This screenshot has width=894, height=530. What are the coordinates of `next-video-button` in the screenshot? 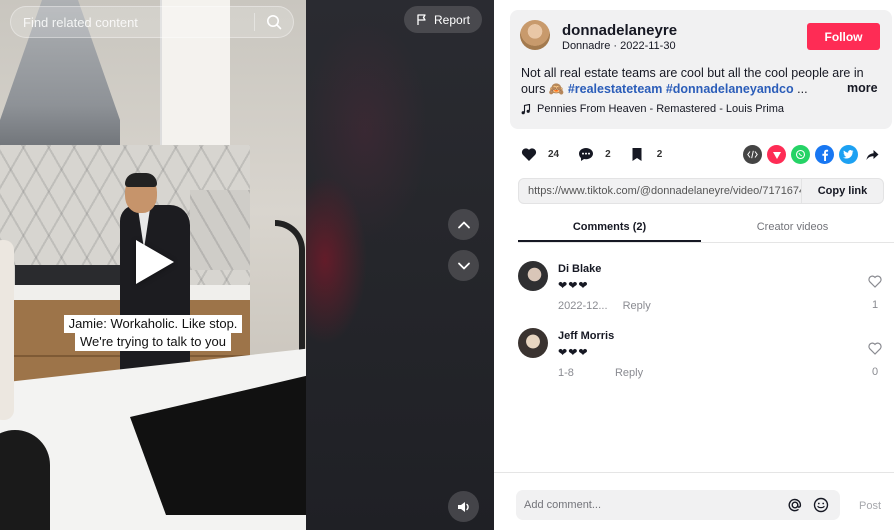 It's located at (463, 265).